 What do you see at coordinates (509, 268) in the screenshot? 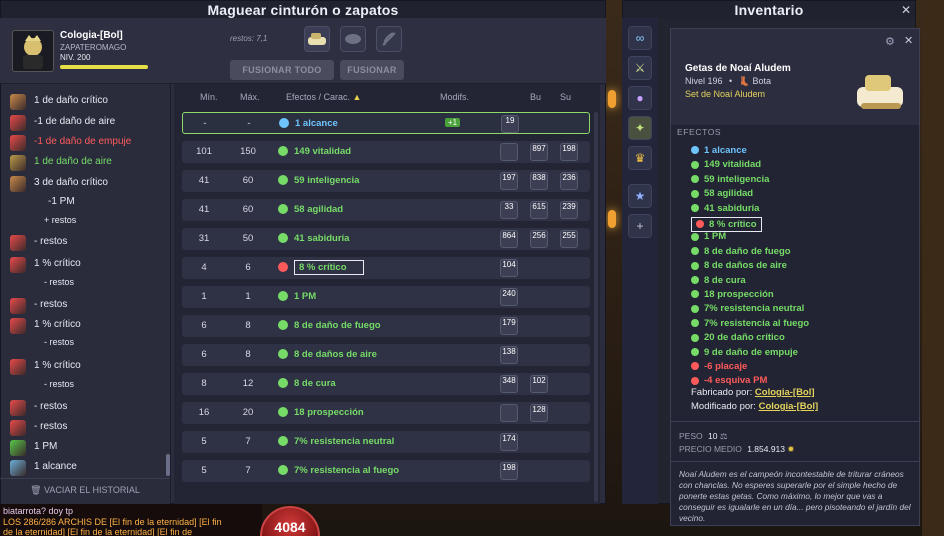
I see `rune-slot-icon: 104` at bounding box center [509, 268].